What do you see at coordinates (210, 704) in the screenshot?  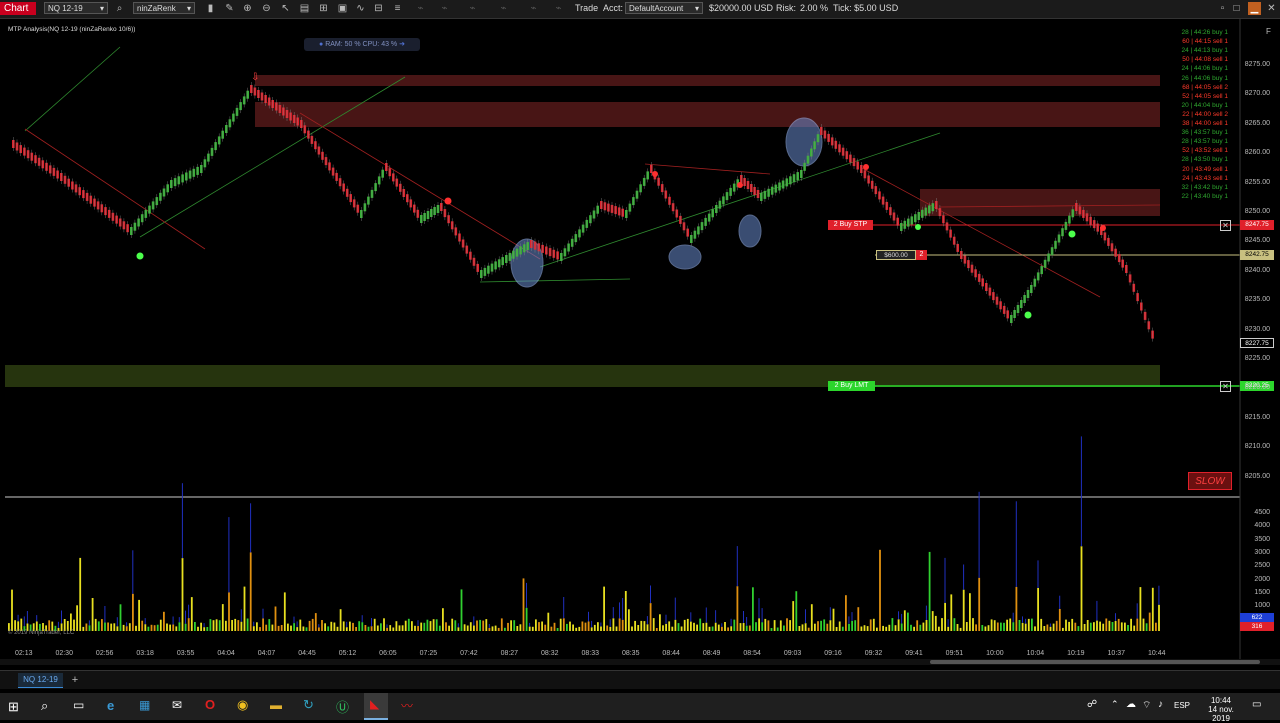 I see `opera-icon: O` at bounding box center [210, 704].